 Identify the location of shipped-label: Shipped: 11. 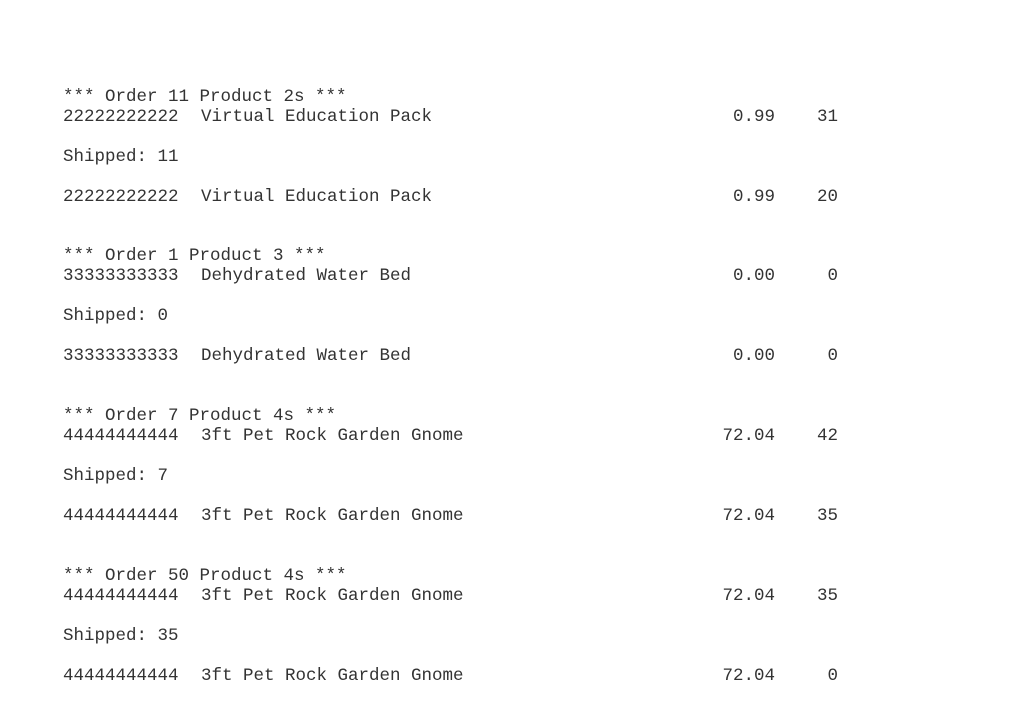
(121, 157).